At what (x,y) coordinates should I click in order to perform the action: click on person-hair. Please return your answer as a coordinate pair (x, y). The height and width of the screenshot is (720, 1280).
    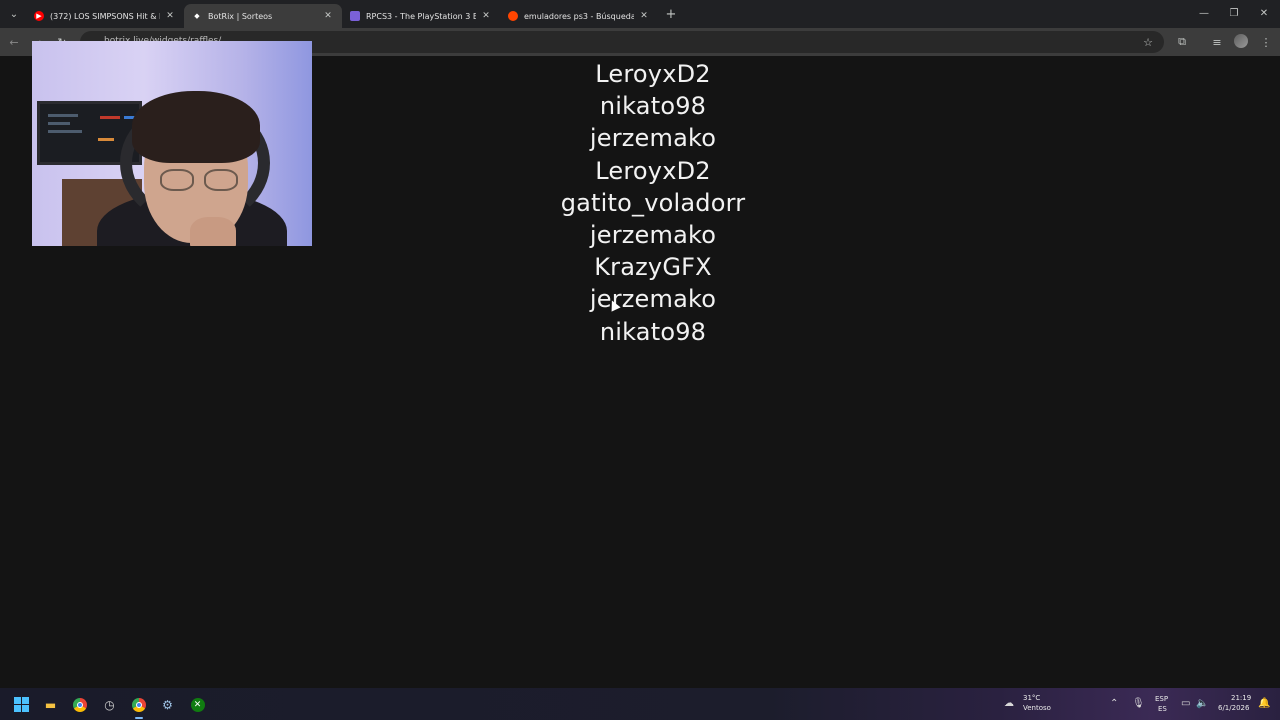
    Looking at the image, I should click on (196, 127).